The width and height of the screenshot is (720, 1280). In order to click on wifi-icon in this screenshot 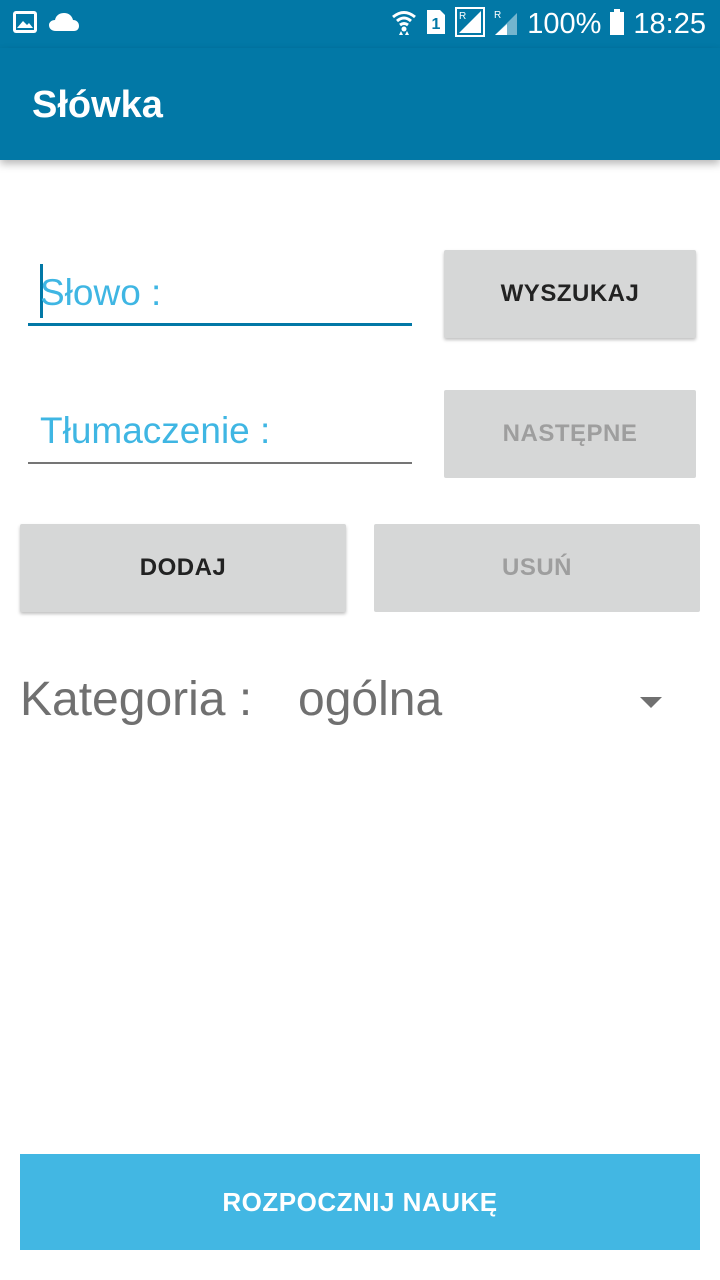, I will do `click(404, 24)`.